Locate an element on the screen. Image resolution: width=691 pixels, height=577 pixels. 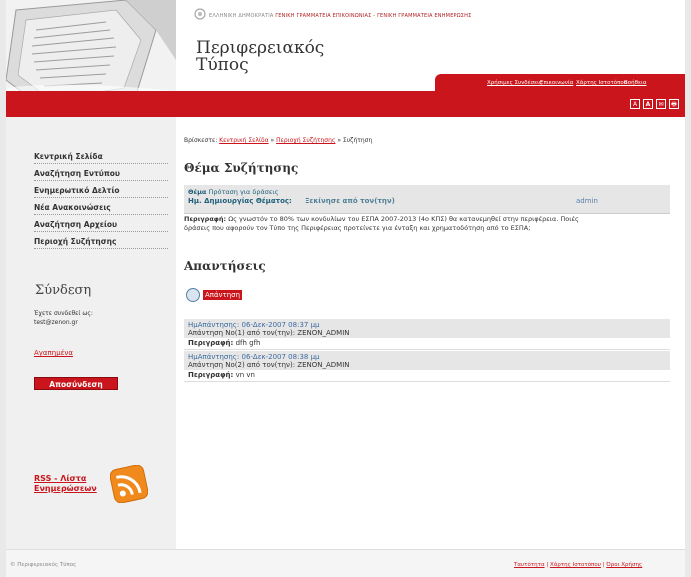
topic-started-by-label: Ξεκίνησε από τον(την) is located at coordinates (350, 201).